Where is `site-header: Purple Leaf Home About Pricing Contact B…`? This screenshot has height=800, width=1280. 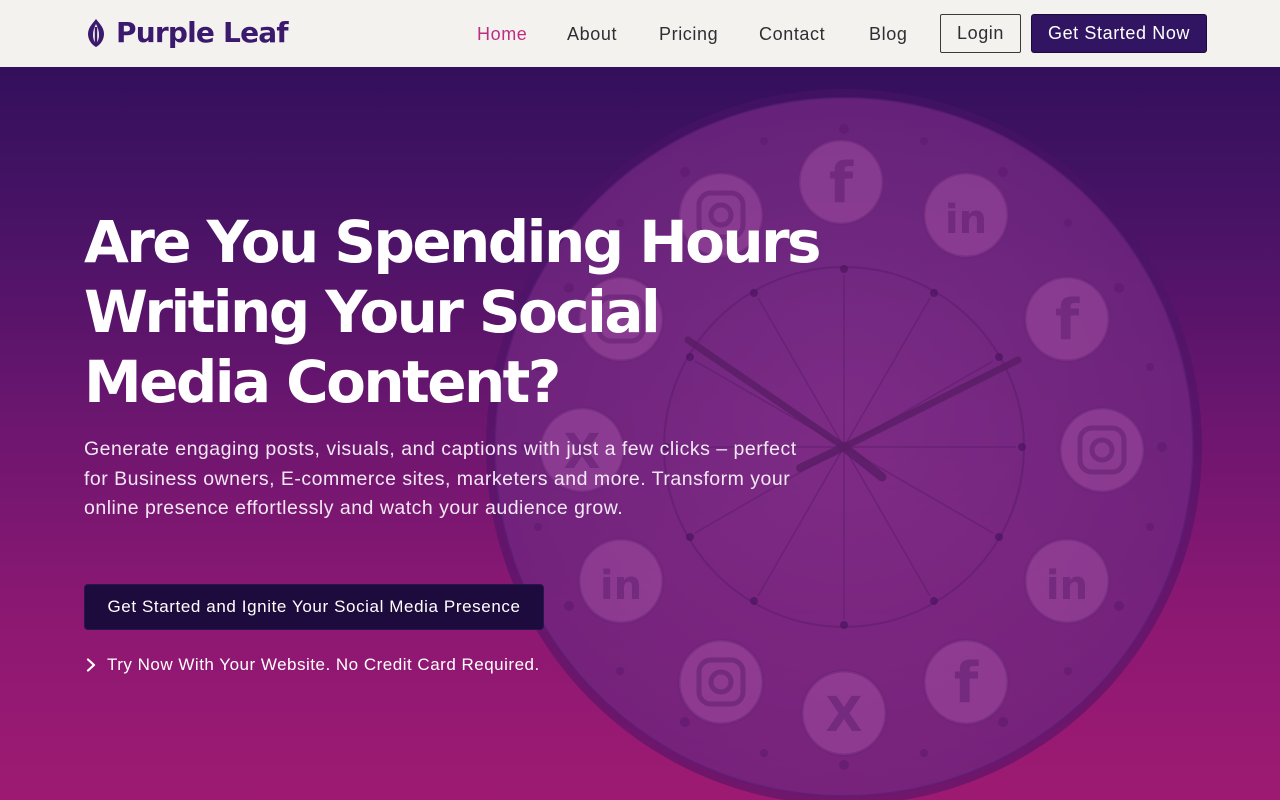
site-header: Purple Leaf Home About Pricing Contact B… is located at coordinates (640, 33).